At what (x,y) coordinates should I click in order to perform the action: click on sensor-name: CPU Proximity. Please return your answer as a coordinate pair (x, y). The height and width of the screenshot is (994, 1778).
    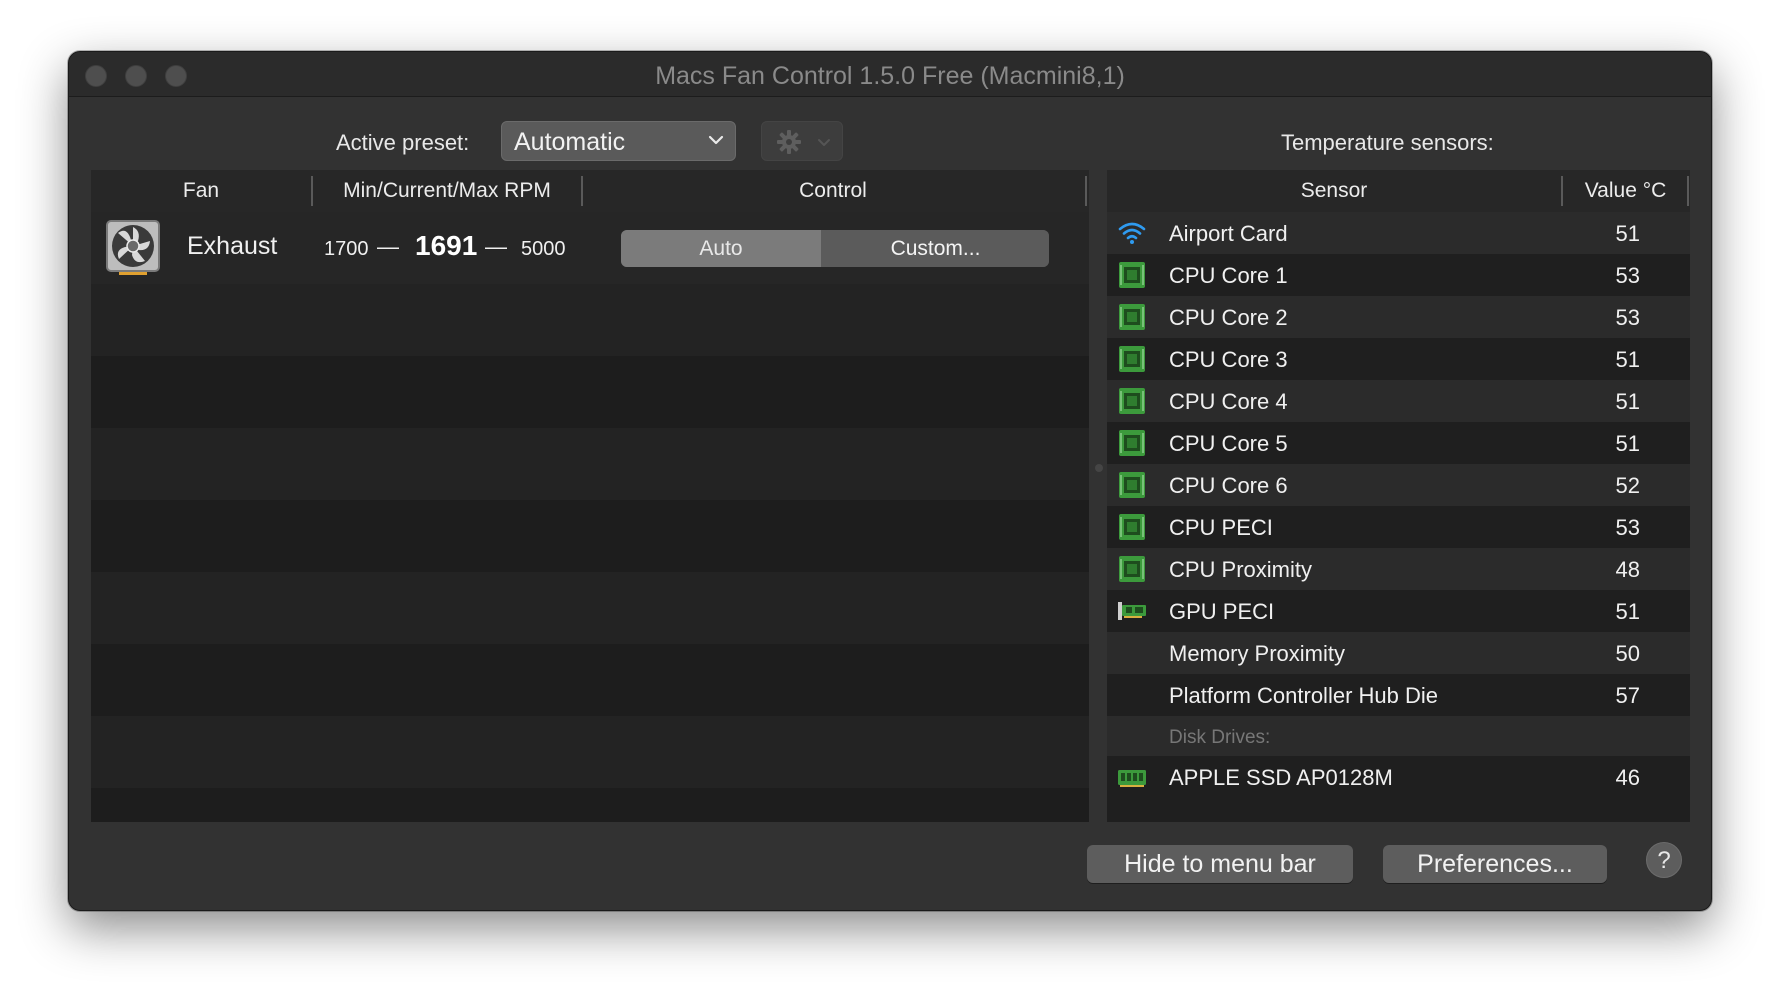
    Looking at the image, I should click on (1241, 569).